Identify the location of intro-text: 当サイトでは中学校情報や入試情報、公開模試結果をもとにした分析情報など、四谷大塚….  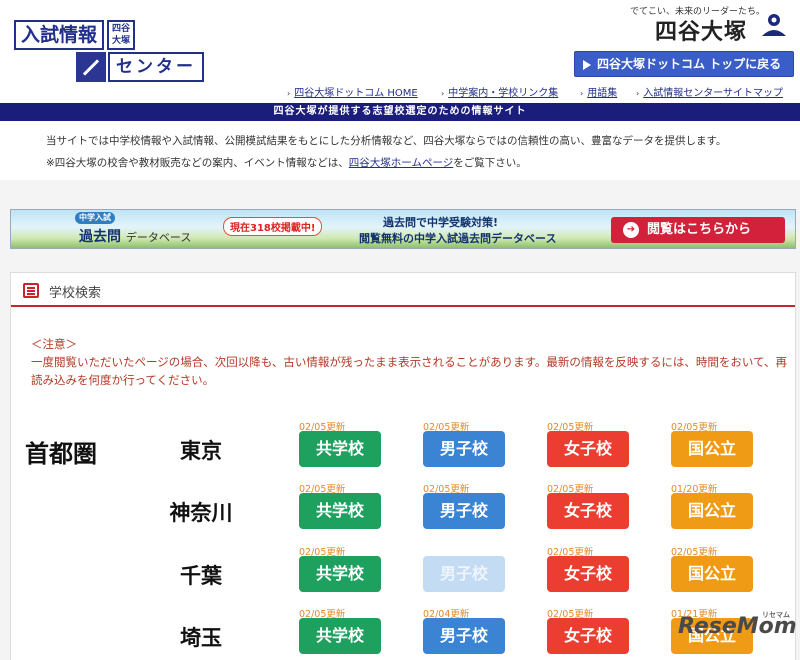
(386, 141).